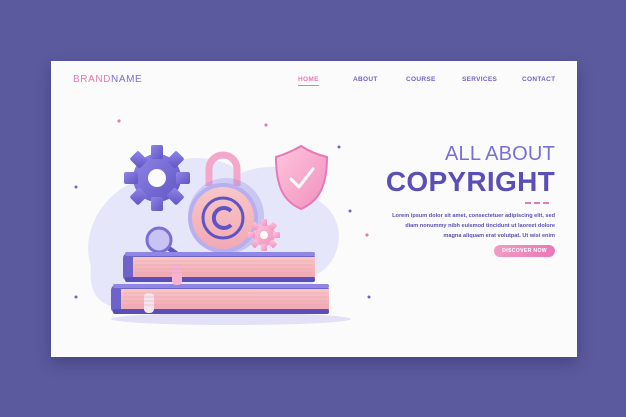 The width and height of the screenshot is (626, 417). Describe the element at coordinates (470, 181) in the screenshot. I see `hero-title-line2: COPYRIGHT` at that location.